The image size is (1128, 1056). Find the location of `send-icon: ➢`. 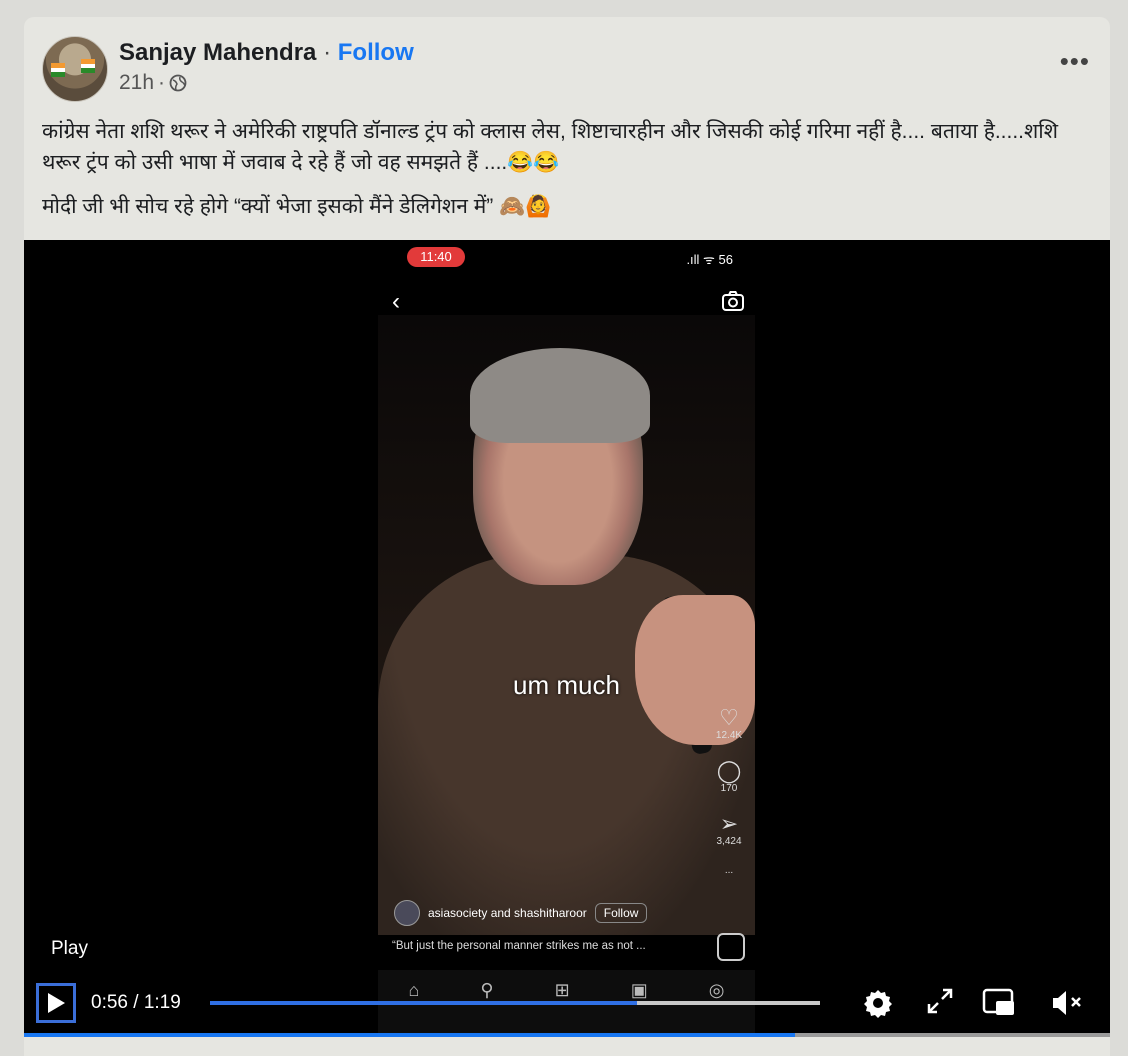

send-icon: ➢ is located at coordinates (729, 823).